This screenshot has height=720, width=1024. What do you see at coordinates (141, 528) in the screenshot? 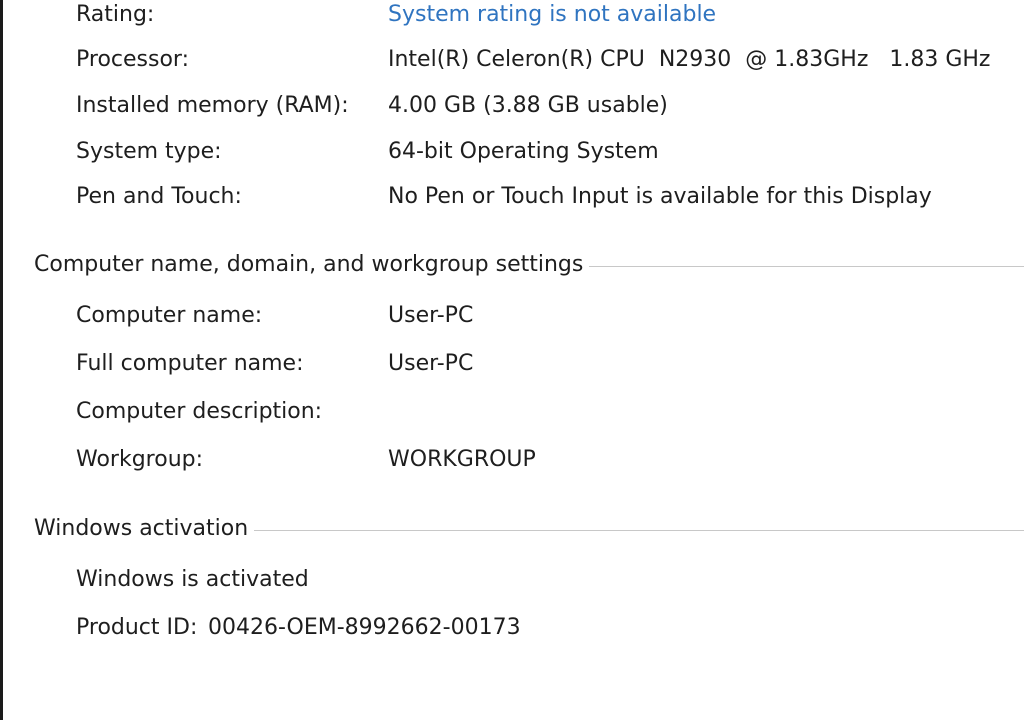
I see `section-title: Windows activation` at bounding box center [141, 528].